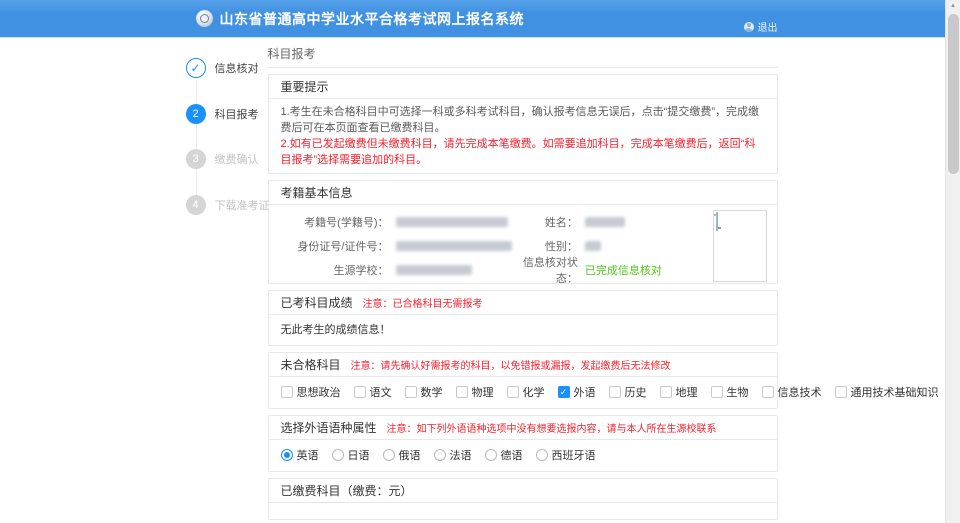 The width and height of the screenshot is (960, 523). I want to click on logout-button: 退出, so click(760, 26).